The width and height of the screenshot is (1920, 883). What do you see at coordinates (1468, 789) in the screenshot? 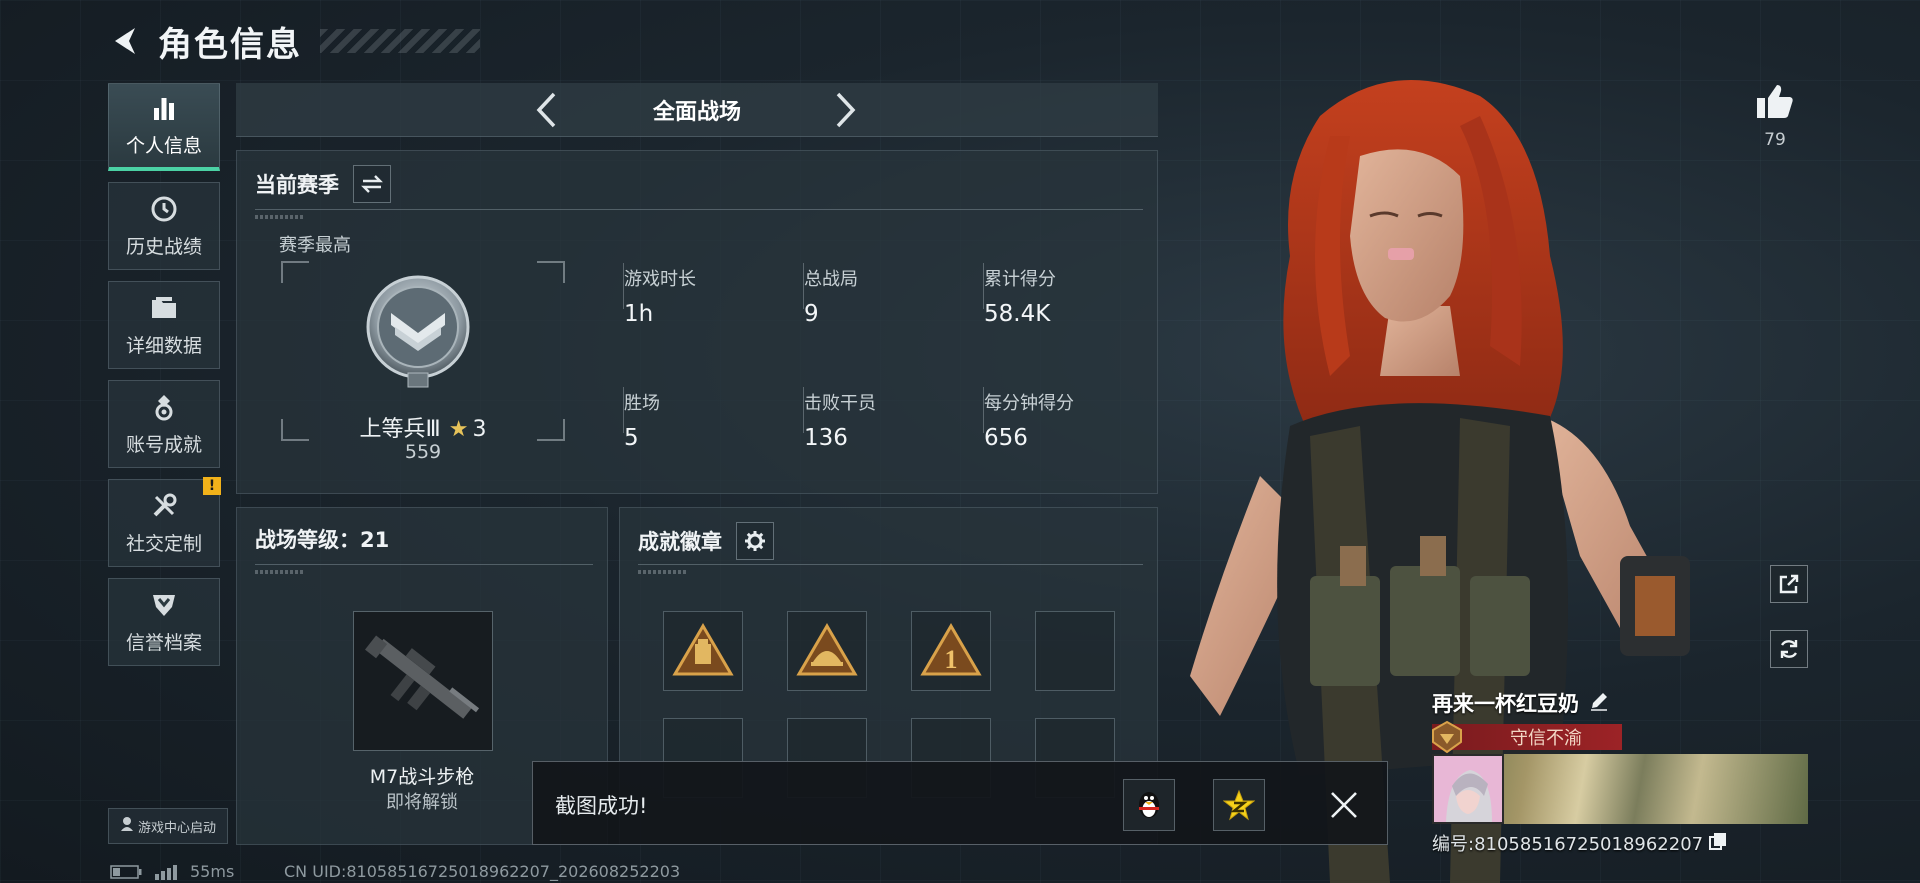
I see `avatar` at bounding box center [1468, 789].